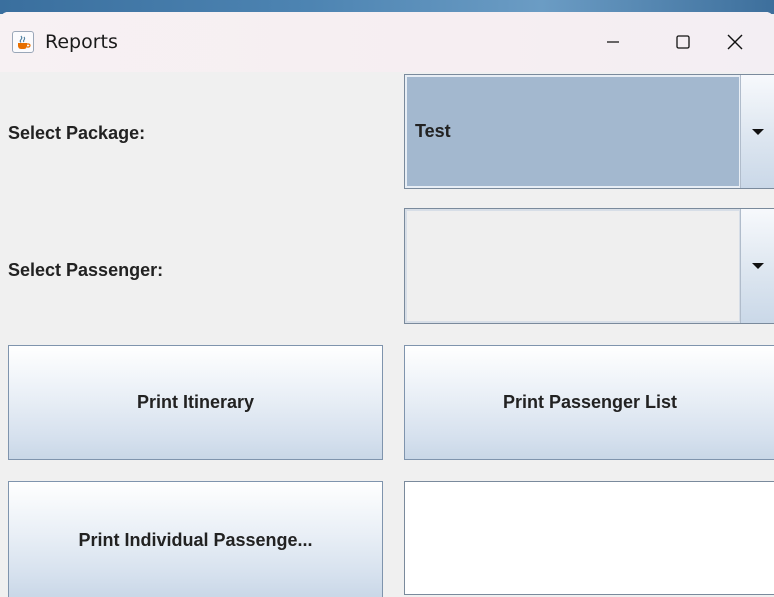 The height and width of the screenshot is (597, 774). What do you see at coordinates (195, 402) in the screenshot?
I see `print-itinerary-button: Print Itinerary` at bounding box center [195, 402].